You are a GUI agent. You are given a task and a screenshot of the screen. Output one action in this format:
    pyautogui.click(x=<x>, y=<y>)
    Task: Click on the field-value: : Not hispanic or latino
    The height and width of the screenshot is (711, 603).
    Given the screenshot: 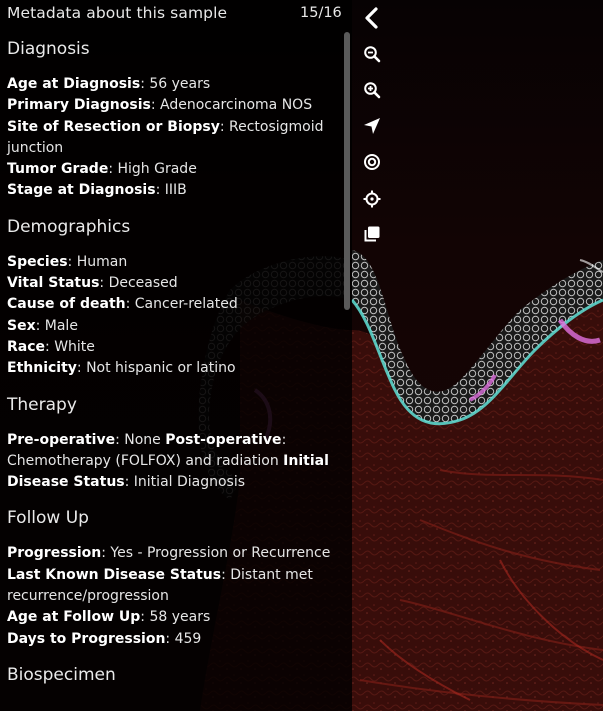 What is the action you would take?
    pyautogui.click(x=156, y=368)
    